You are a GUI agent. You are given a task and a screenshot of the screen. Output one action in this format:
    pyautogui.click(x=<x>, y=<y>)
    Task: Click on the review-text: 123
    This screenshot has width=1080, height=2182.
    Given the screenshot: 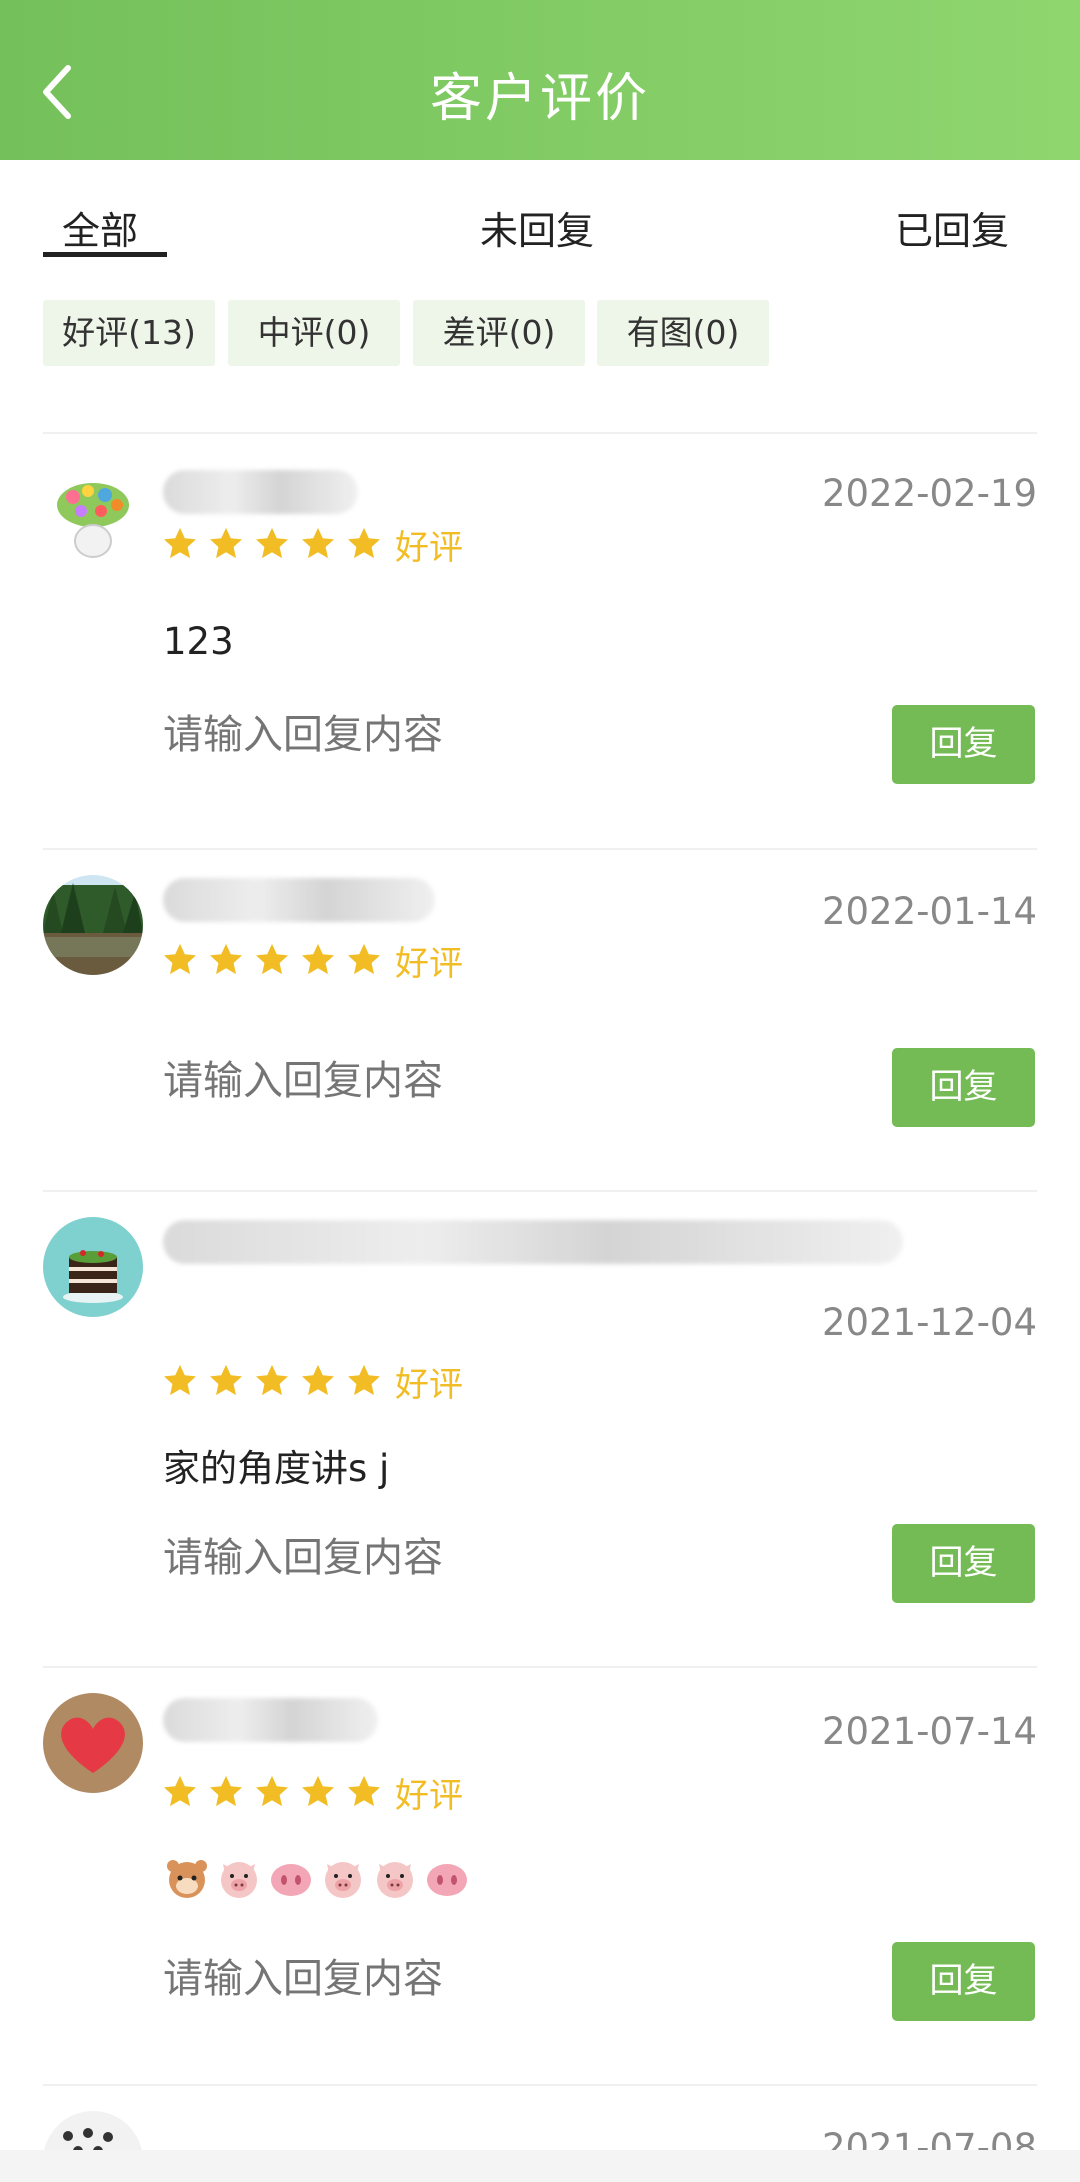 What is the action you would take?
    pyautogui.click(x=198, y=641)
    